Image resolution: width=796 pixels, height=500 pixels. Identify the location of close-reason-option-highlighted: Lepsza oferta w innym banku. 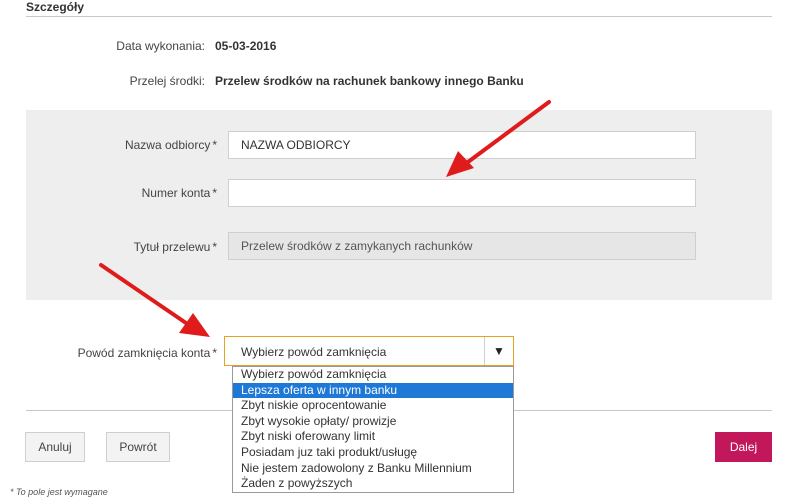
(373, 390).